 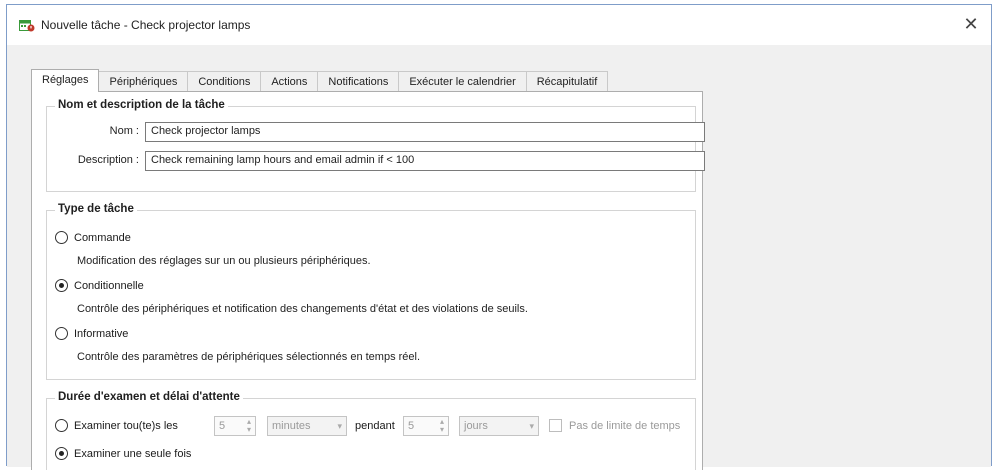 I want to click on interval-unit-select: minutes ▾, so click(x=307, y=426).